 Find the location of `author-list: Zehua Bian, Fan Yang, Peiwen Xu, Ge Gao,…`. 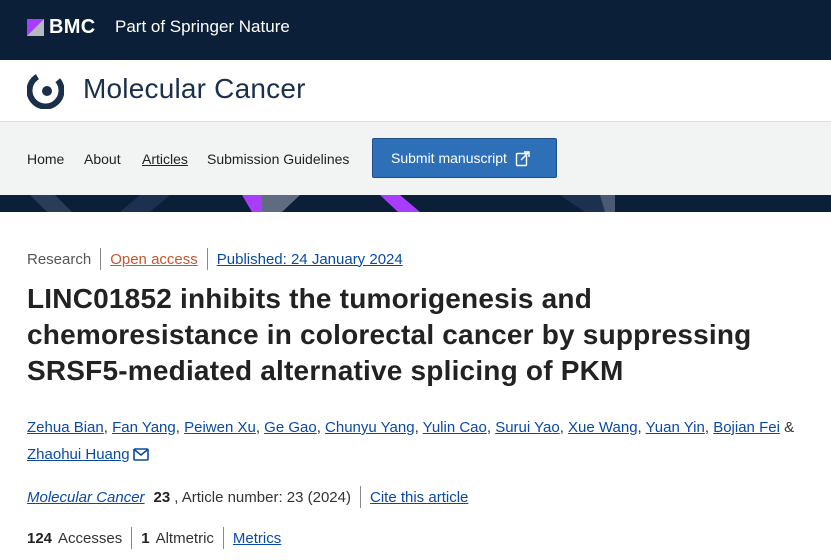

author-list: Zehua Bian, Fan Yang, Peiwen Xu, Ge Gao,… is located at coordinates (424, 441).